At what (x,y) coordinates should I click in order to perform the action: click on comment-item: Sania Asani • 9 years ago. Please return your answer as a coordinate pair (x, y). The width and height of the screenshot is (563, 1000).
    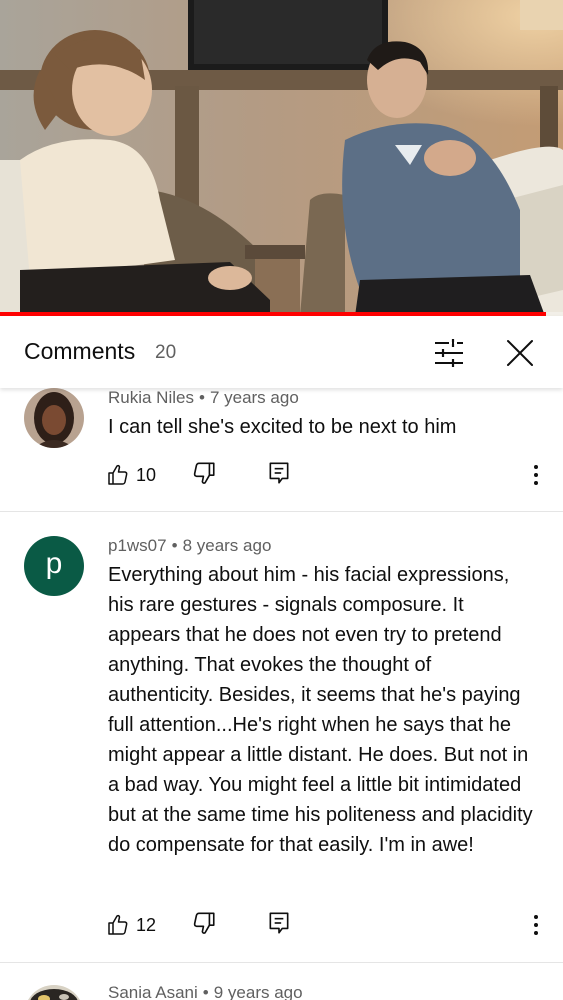
    Looking at the image, I should click on (281, 981).